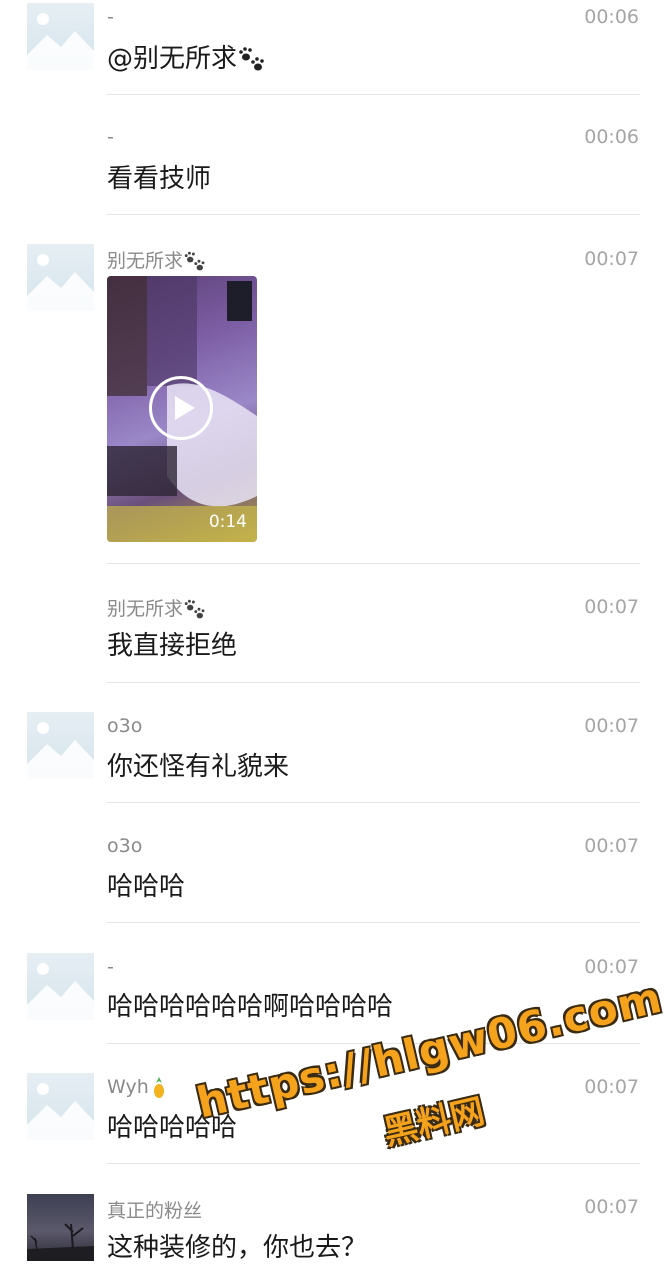 This screenshot has width=667, height=1280. What do you see at coordinates (172, 643) in the screenshot?
I see `message-text: 我直接拒绝` at bounding box center [172, 643].